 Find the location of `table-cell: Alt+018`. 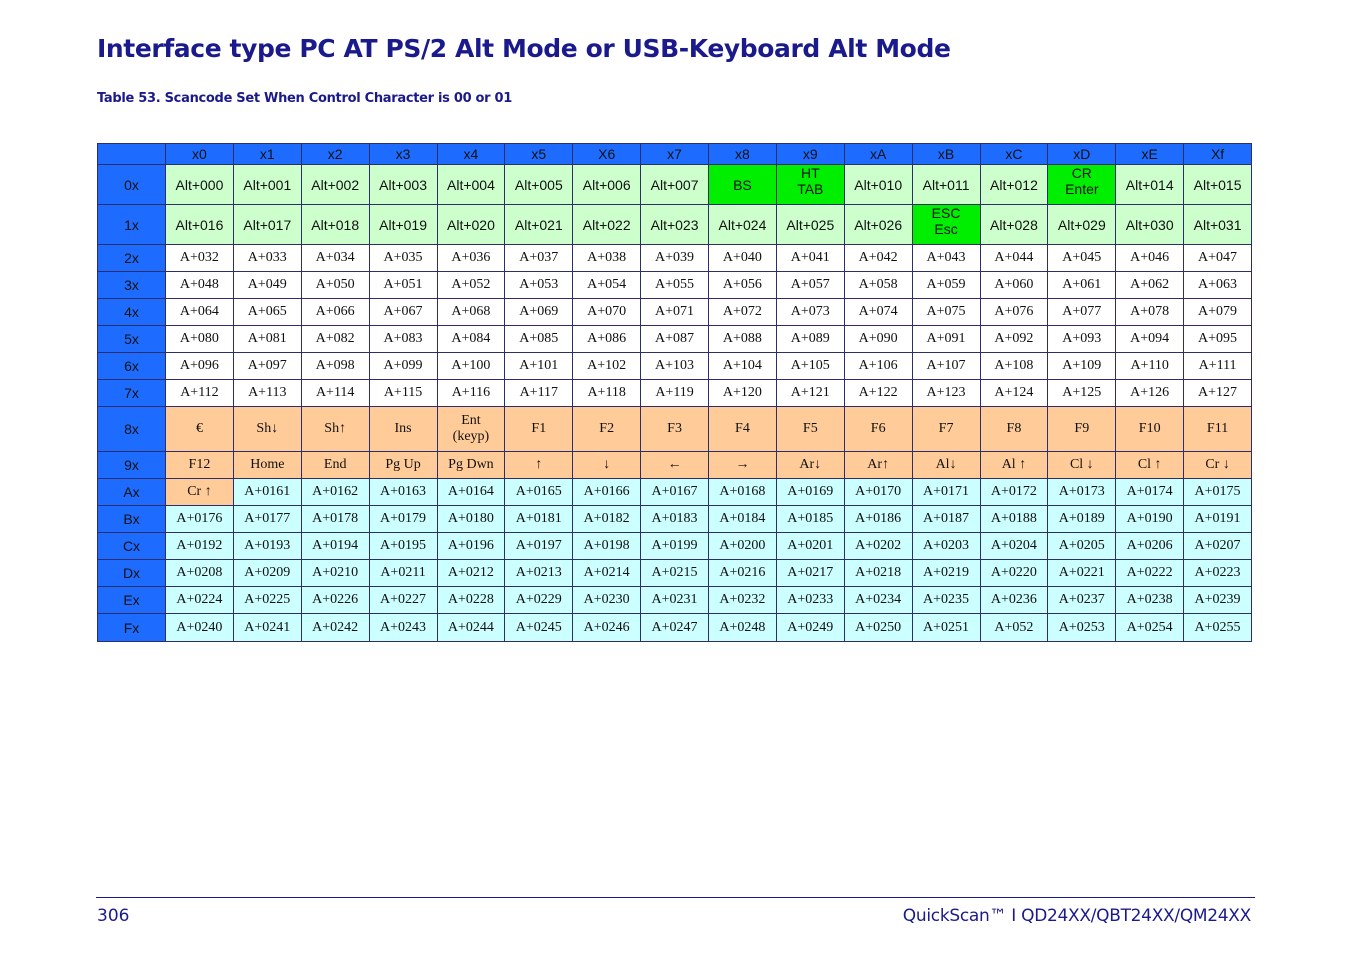

table-cell: Alt+018 is located at coordinates (335, 224).